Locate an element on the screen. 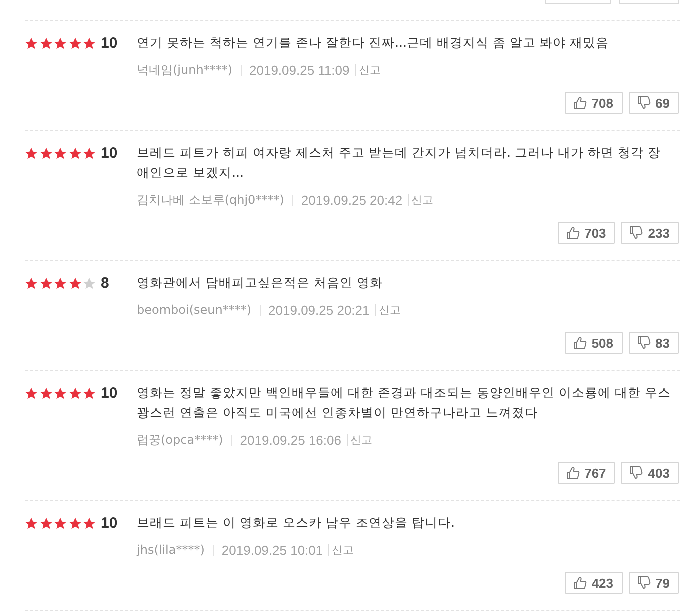 This screenshot has height=615, width=700. like-button: 767 is located at coordinates (587, 473).